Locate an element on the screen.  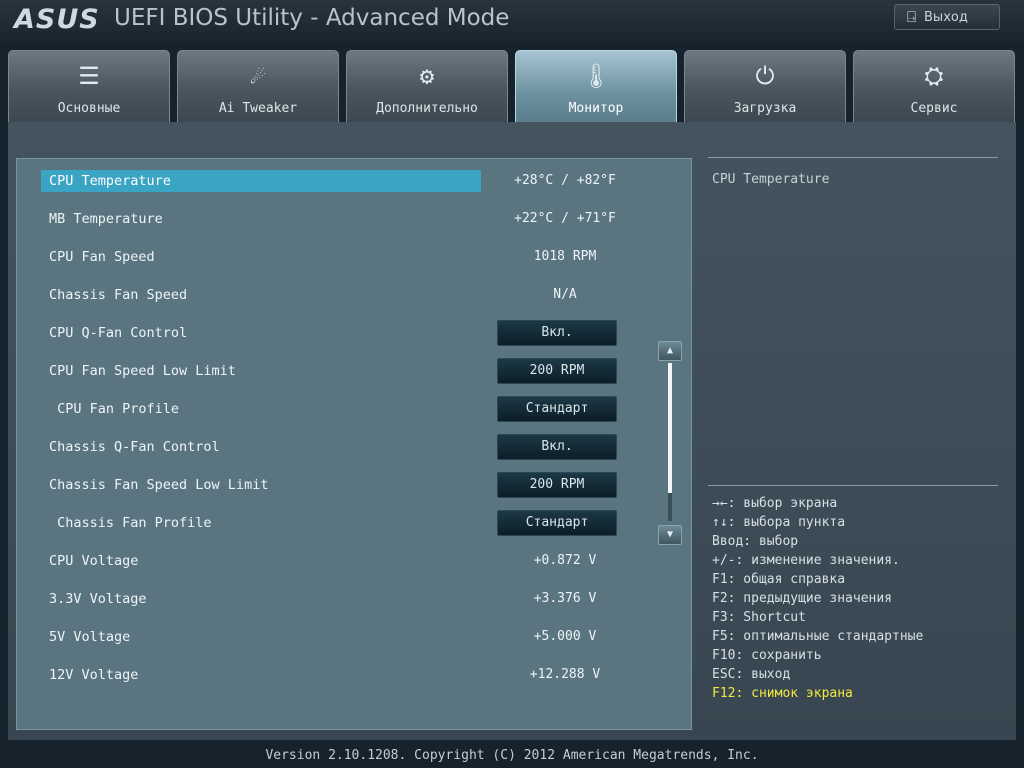
setting-row: CPU Fan Speed 1018 RPM is located at coordinates (341, 257).